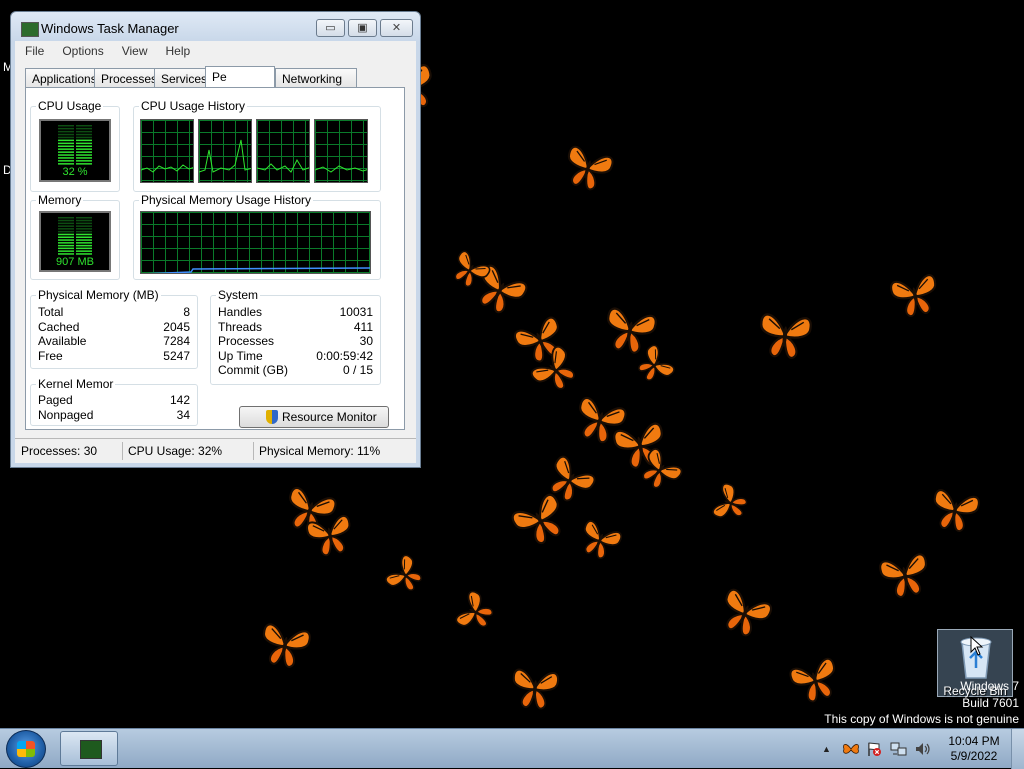 Image resolution: width=1024 pixels, height=769 pixels. I want to click on taskbar-task-manager-button, so click(89, 748).